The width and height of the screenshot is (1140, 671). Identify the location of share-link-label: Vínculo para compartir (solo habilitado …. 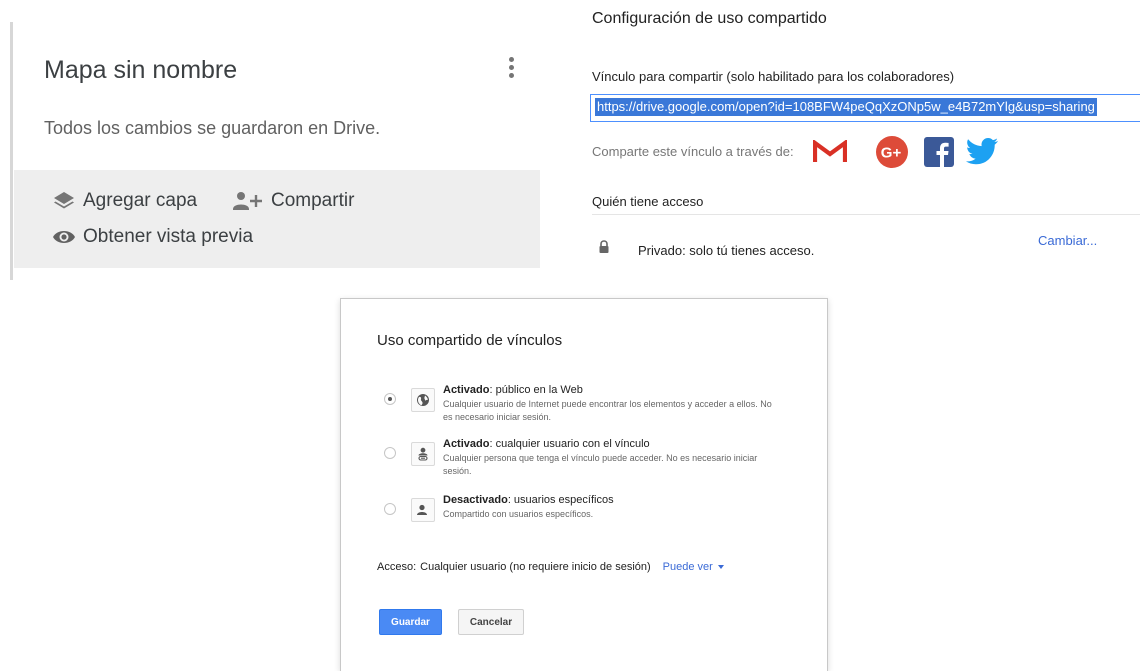
(773, 76).